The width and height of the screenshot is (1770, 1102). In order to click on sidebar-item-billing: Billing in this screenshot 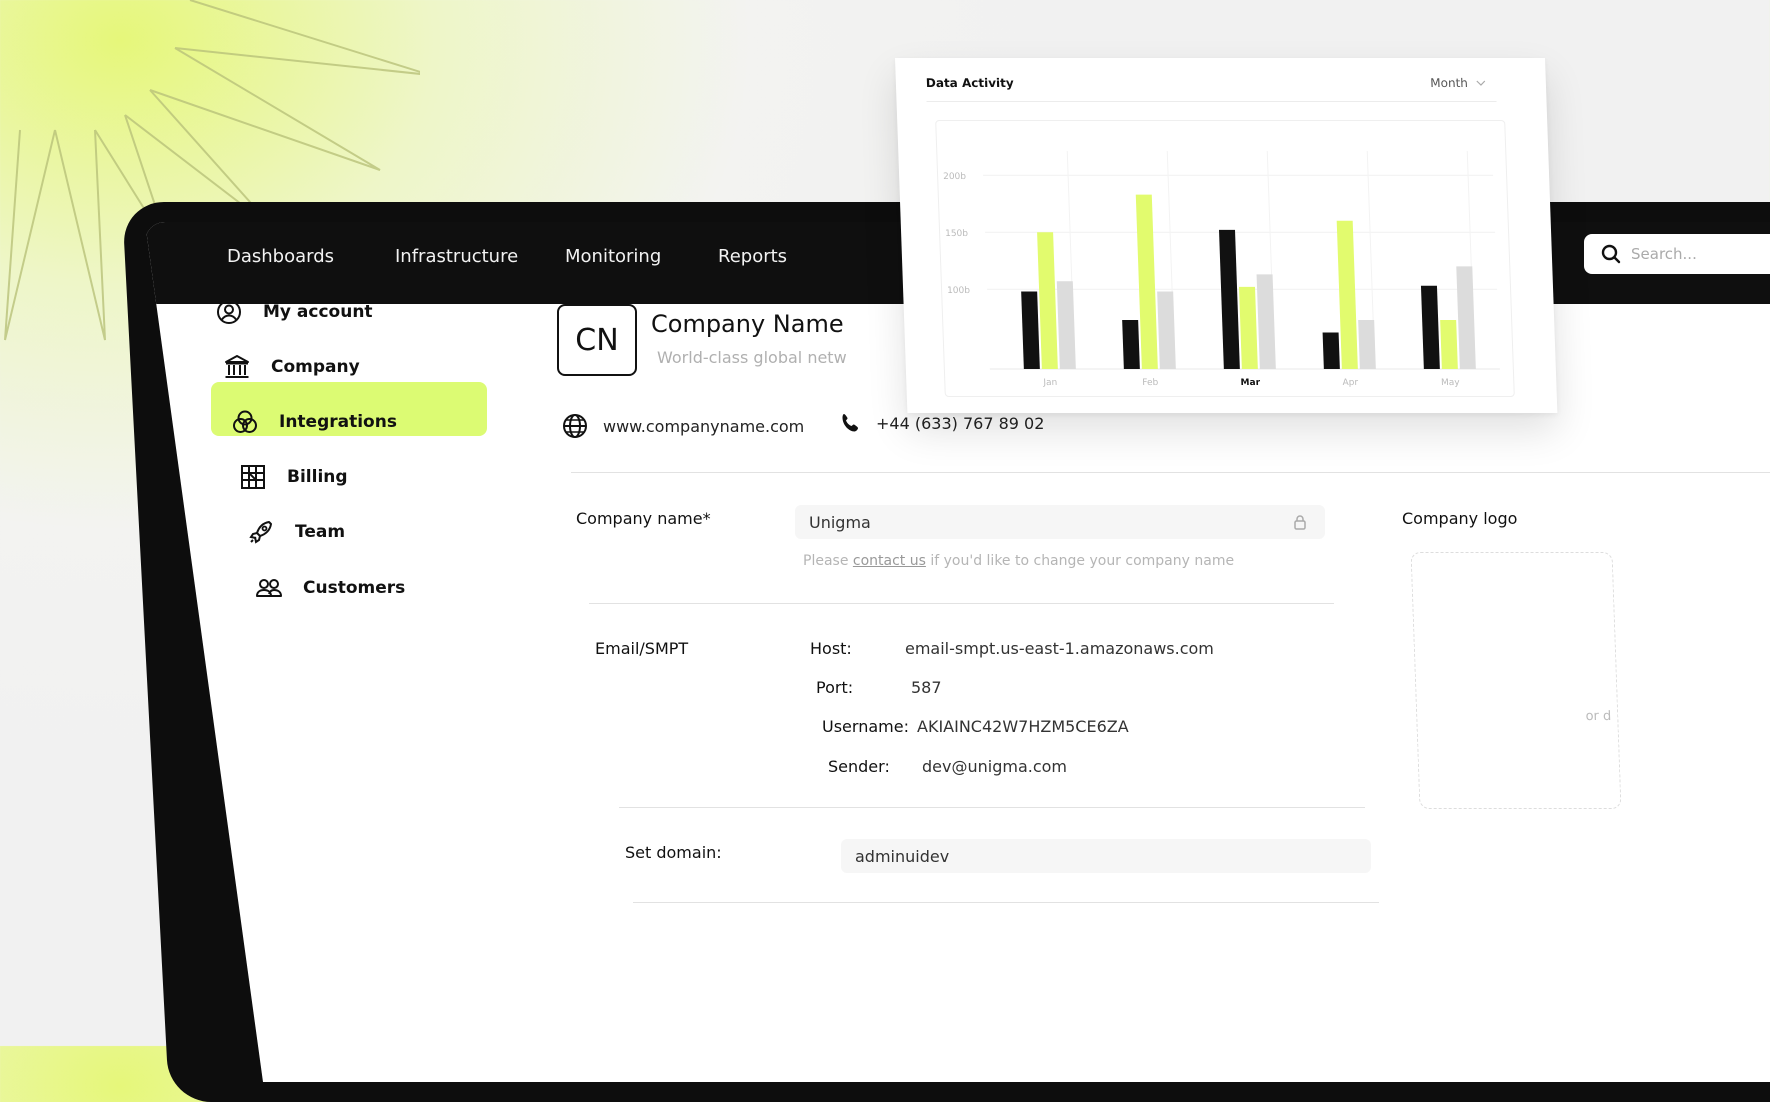, I will do `click(293, 477)`.